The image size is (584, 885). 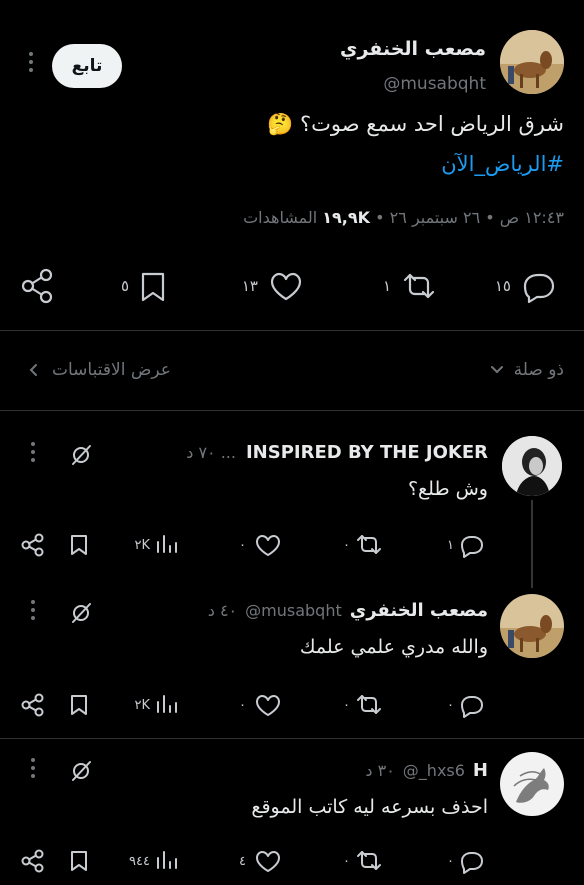 I want to click on author-avatar, so click(x=532, y=62).